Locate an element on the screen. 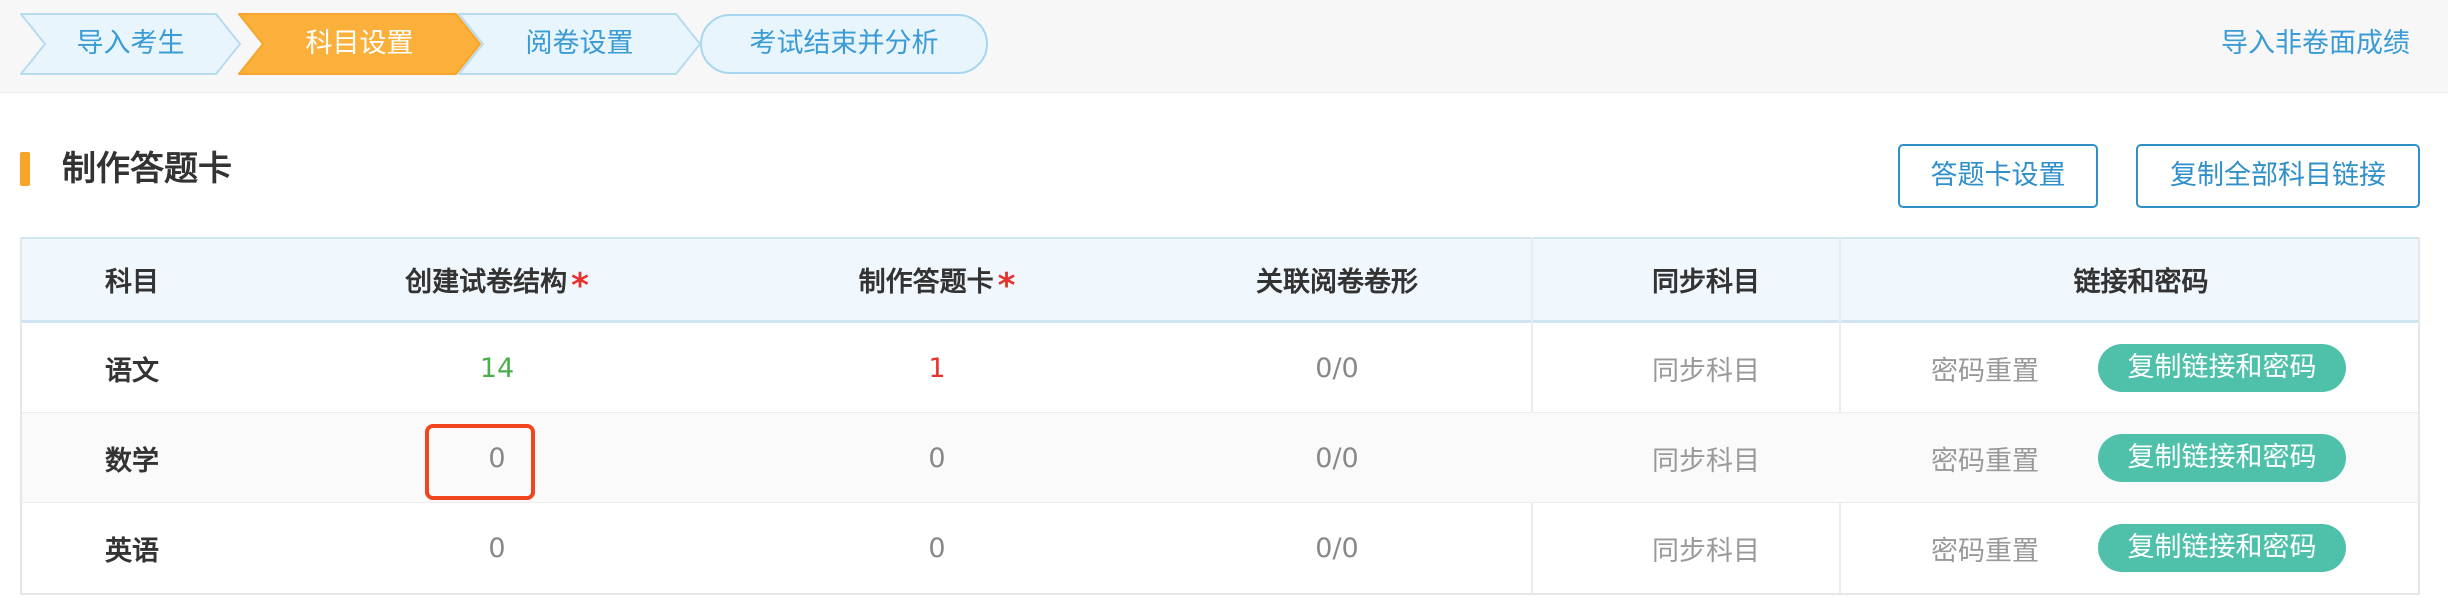 Image resolution: width=2448 pixels, height=614 pixels. section-accent-bar is located at coordinates (25, 169).